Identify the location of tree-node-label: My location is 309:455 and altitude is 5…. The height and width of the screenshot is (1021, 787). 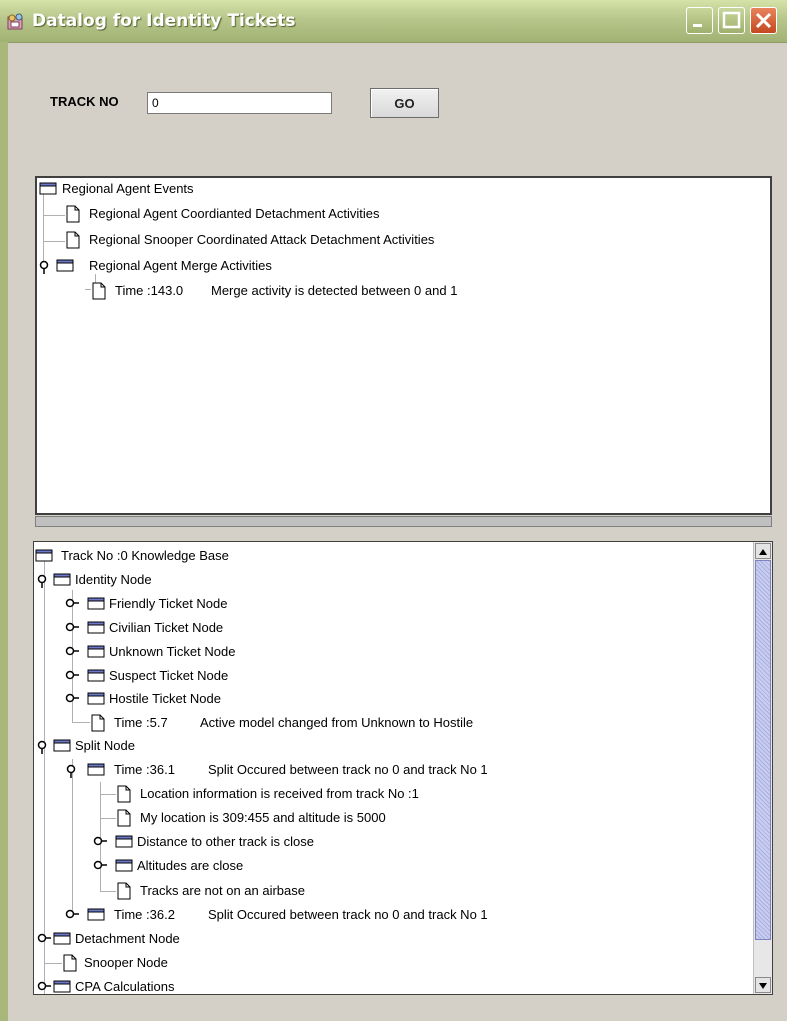
(263, 817).